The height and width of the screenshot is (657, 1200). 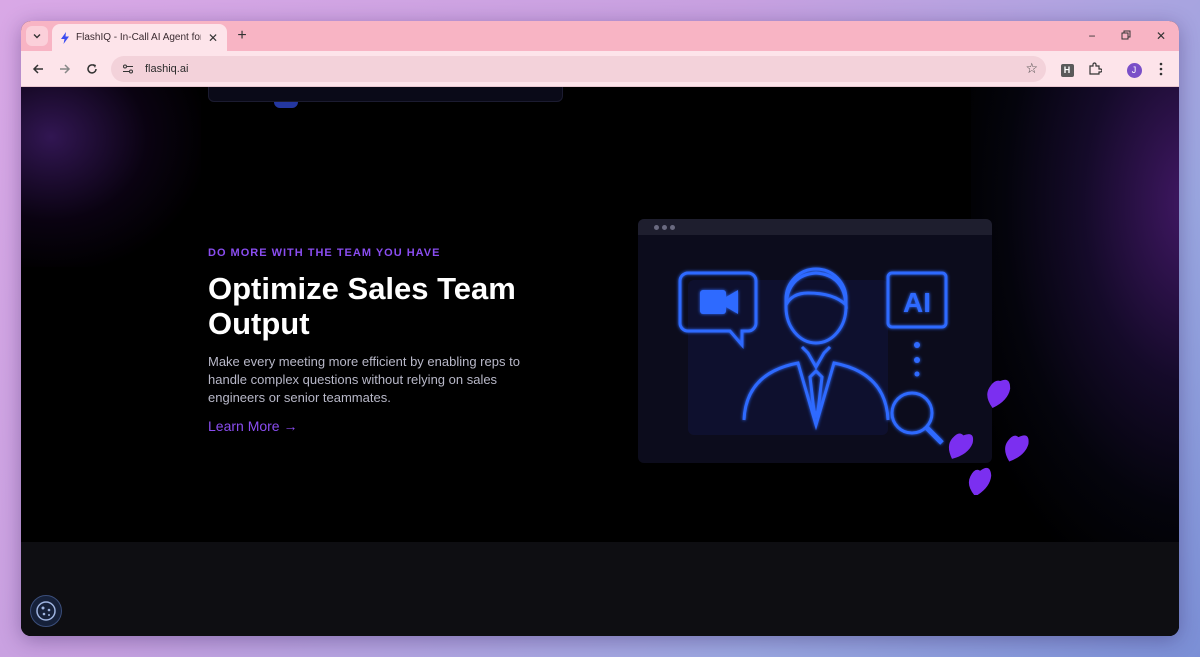 I want to click on section-eyebrow: DO MORE WITH THE TEAM YOU HAVE, so click(x=324, y=253).